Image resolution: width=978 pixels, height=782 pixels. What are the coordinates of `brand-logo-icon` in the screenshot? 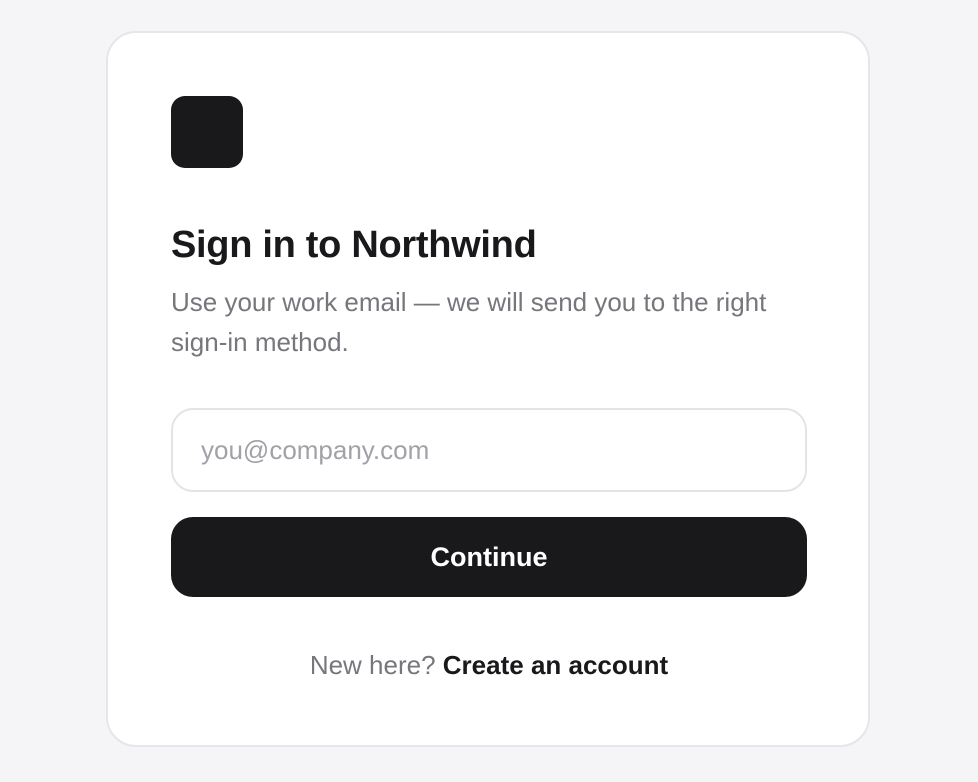 It's located at (207, 132).